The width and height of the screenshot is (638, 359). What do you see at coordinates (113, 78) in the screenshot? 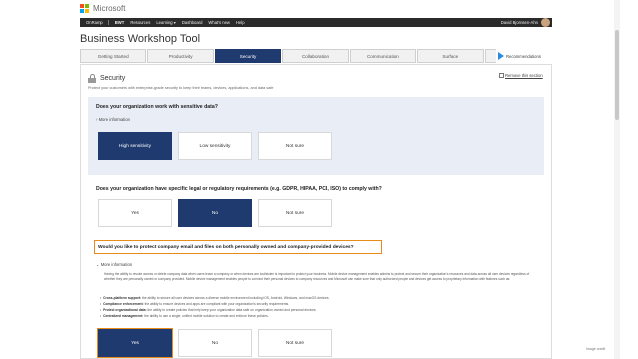
I see `section-title: Security` at bounding box center [113, 78].